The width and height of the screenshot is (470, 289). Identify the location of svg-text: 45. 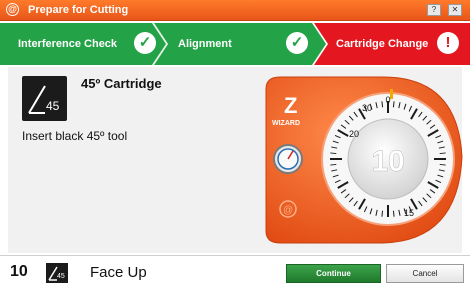
(61, 276).